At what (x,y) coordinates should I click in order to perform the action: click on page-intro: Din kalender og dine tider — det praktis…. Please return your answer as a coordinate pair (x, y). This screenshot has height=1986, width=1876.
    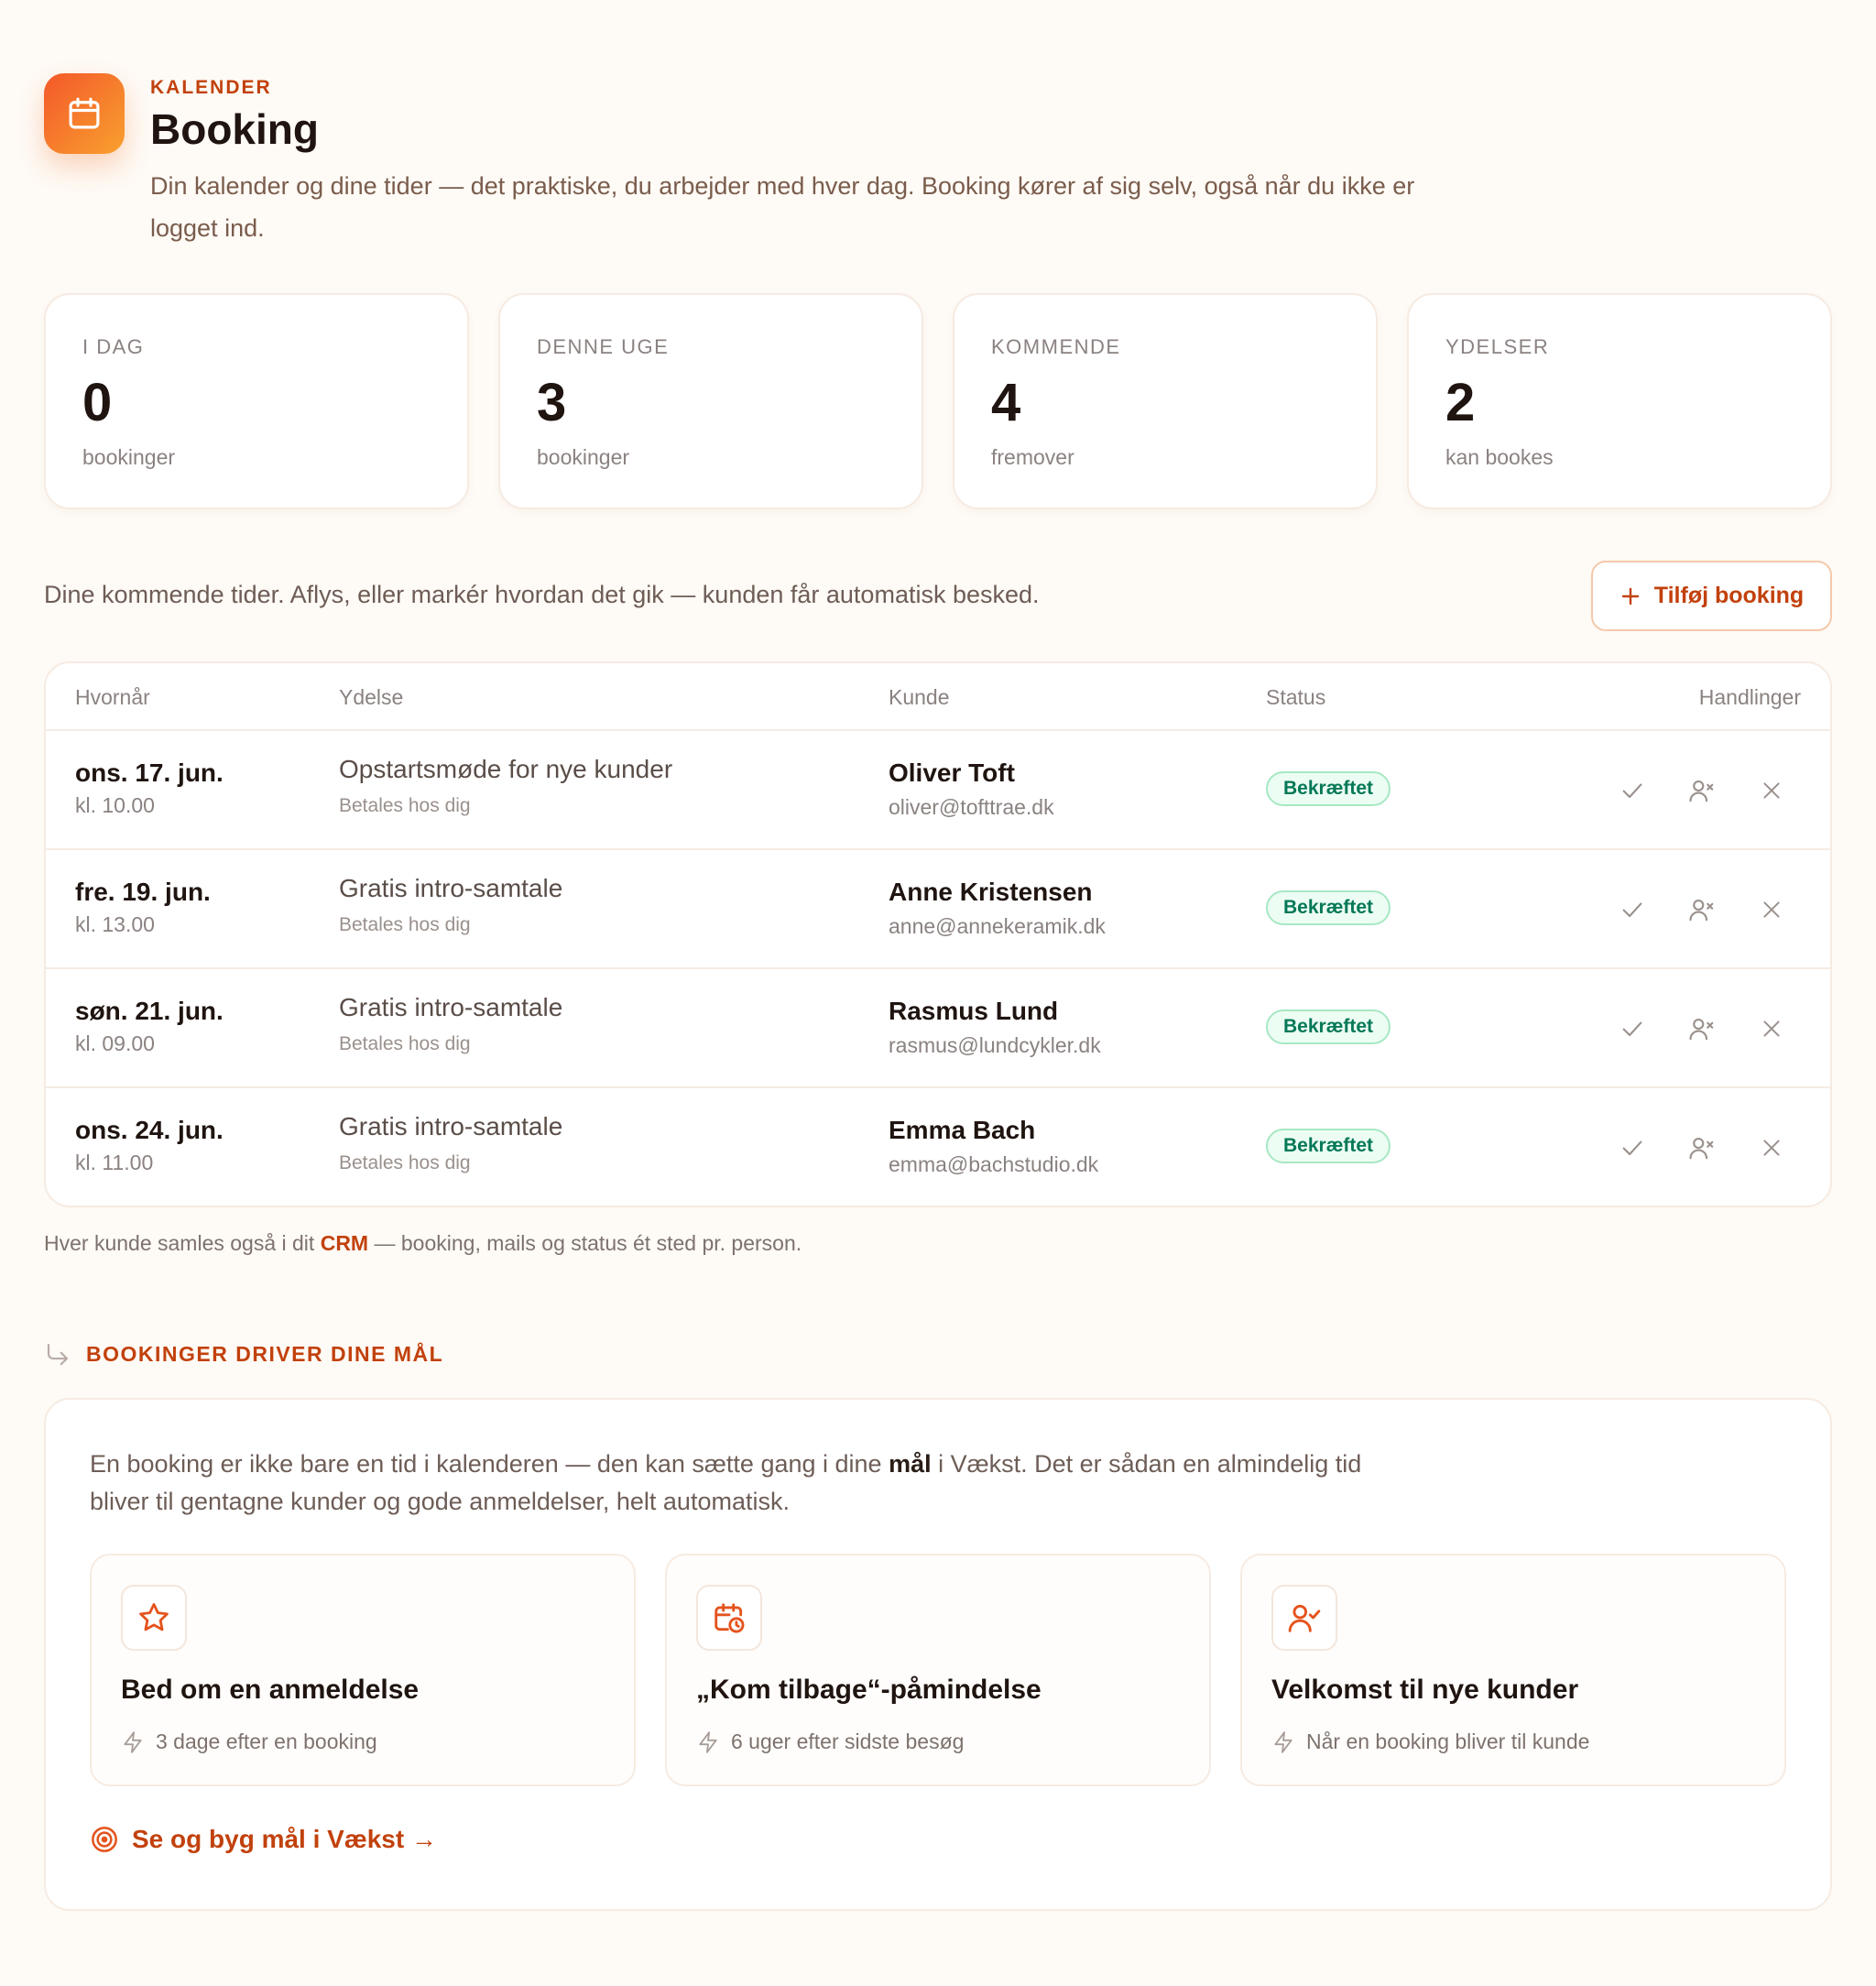
    Looking at the image, I should click on (782, 207).